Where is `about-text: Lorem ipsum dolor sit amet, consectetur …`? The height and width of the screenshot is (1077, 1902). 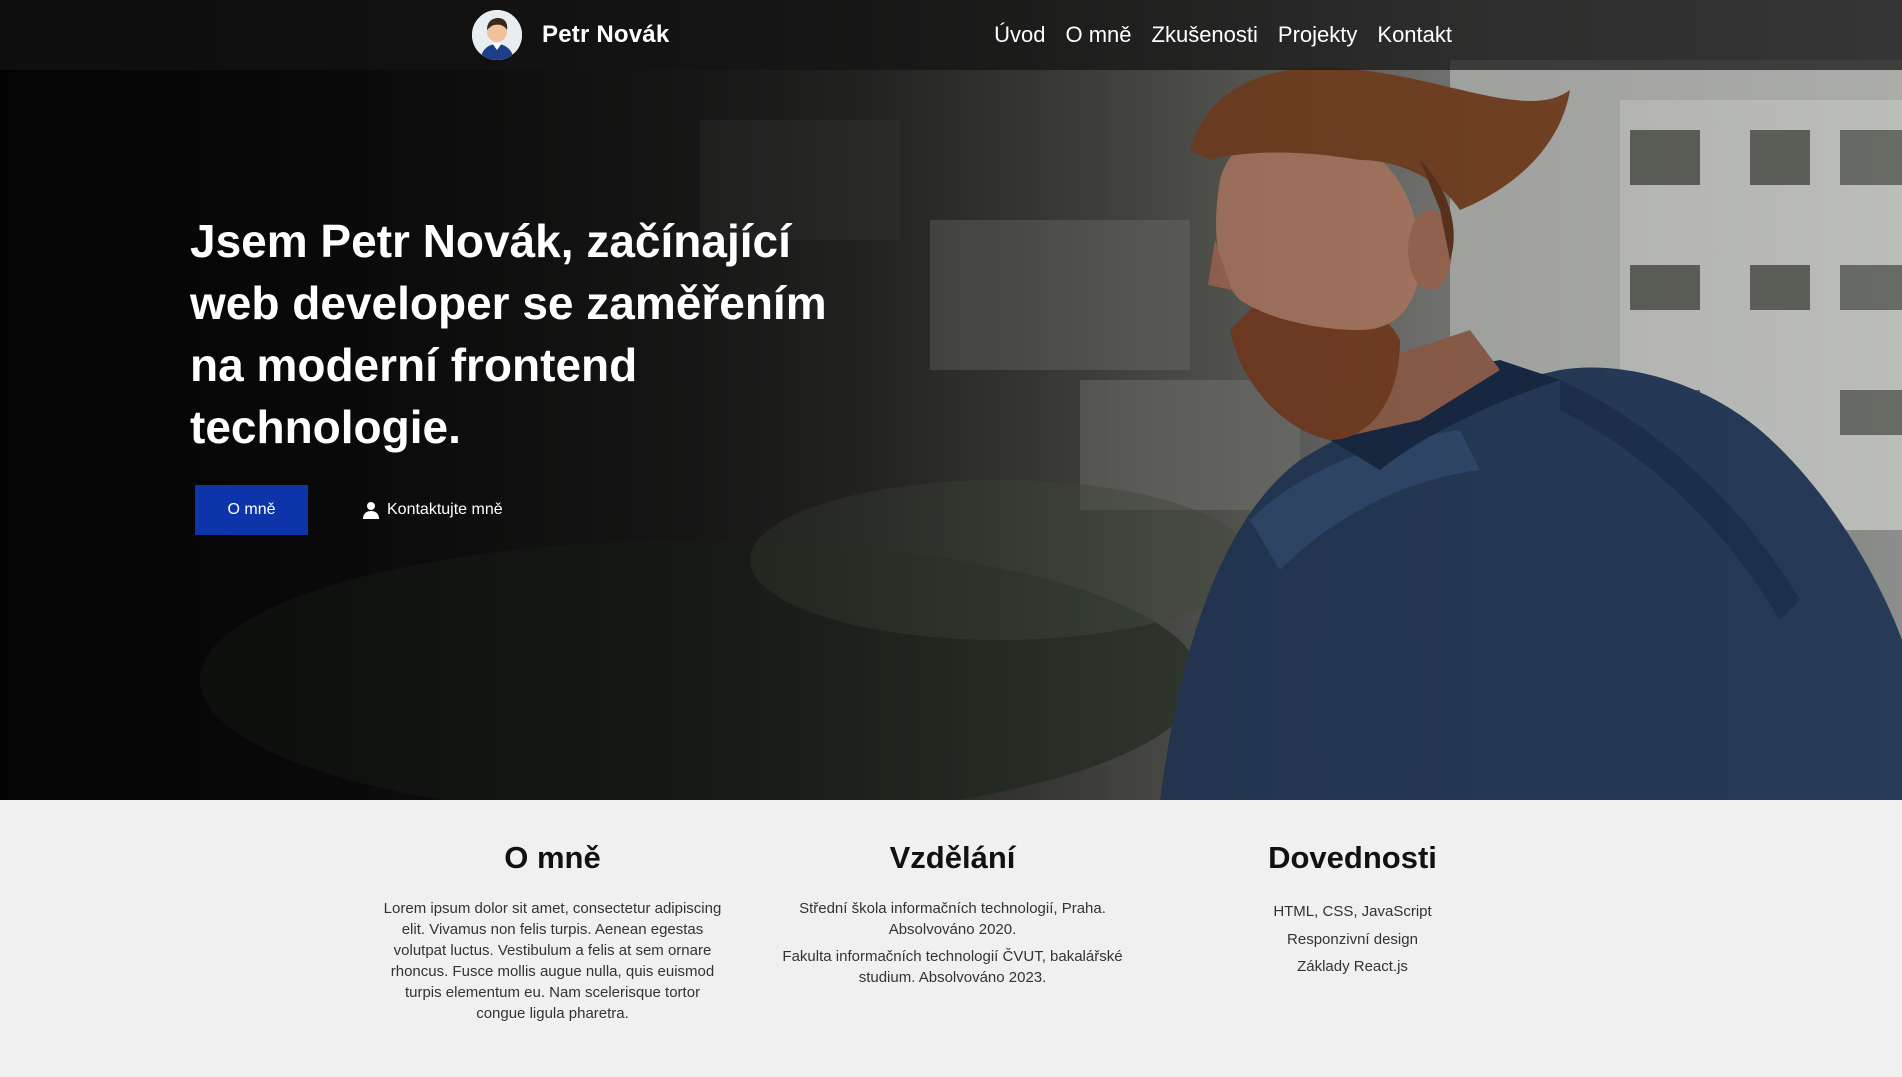
about-text: Lorem ipsum dolor sit amet, consectetur … is located at coordinates (552, 961).